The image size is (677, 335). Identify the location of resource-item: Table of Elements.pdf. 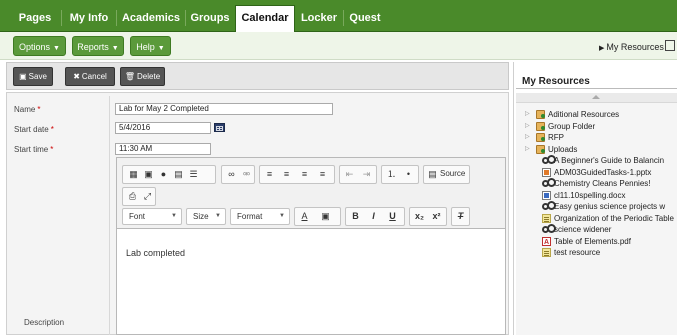
(596, 241).